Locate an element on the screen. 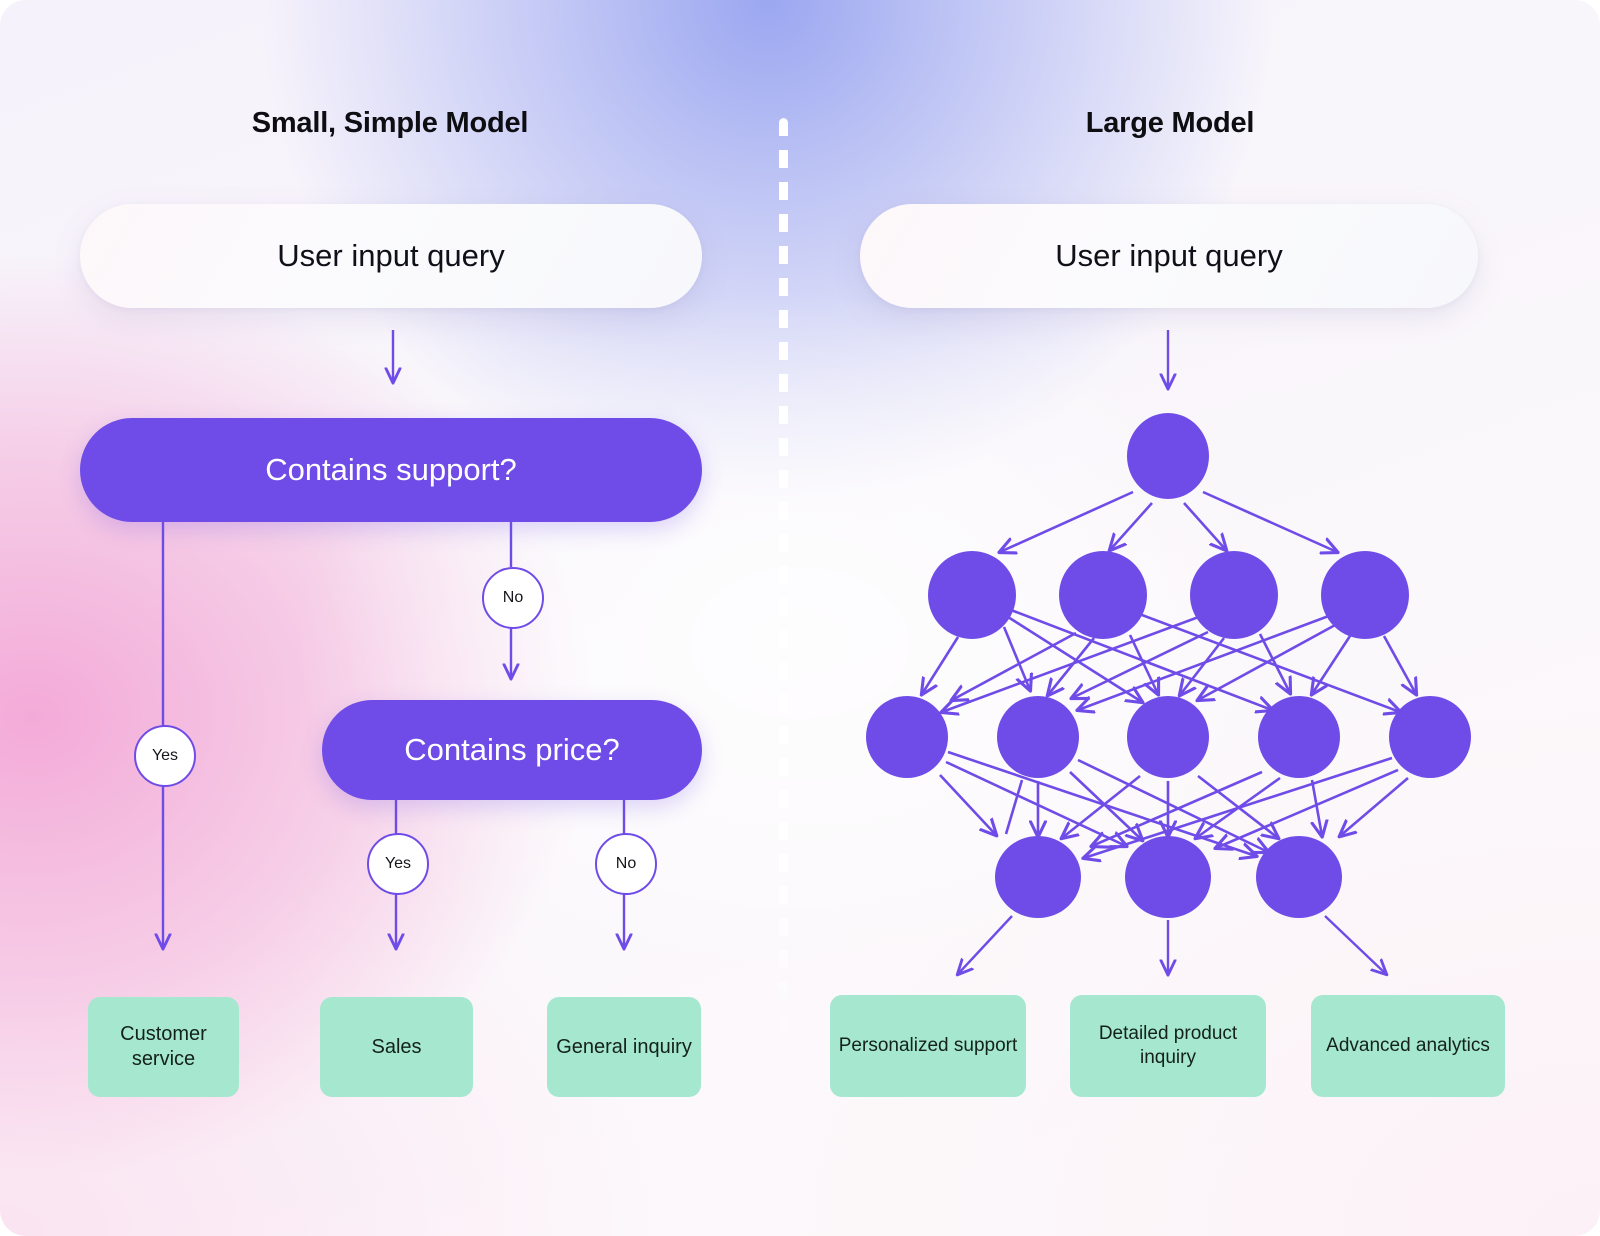 This screenshot has height=1236, width=1600. decision-contains-support-label: Contains support? is located at coordinates (391, 469).